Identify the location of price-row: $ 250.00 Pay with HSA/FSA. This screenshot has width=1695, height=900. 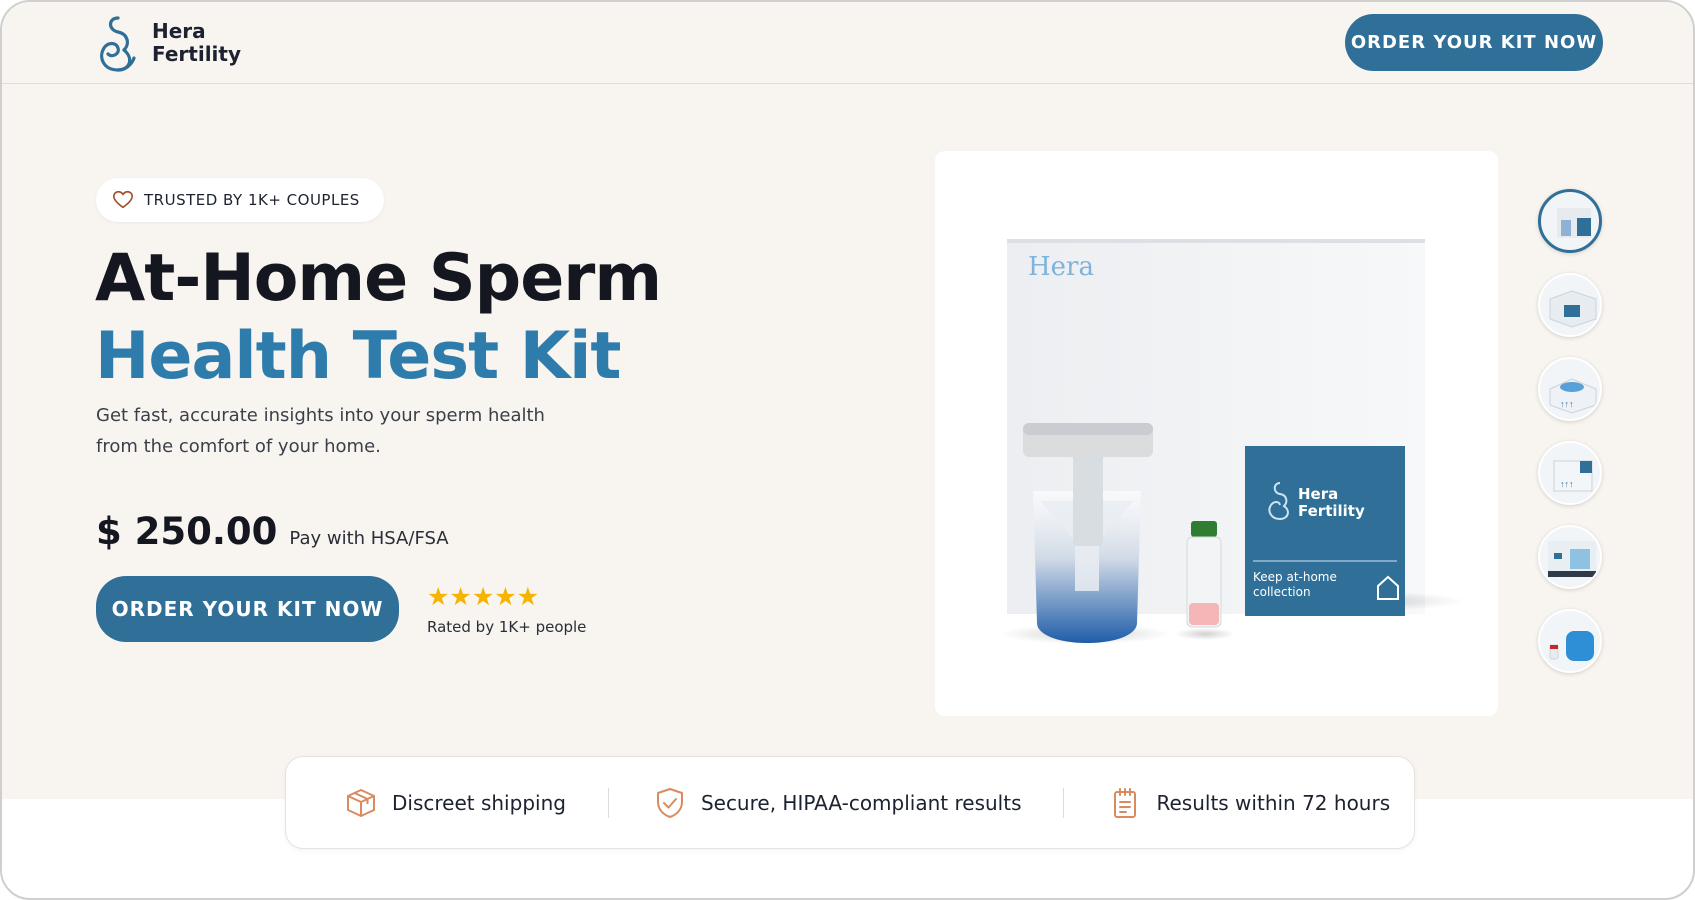
(272, 531).